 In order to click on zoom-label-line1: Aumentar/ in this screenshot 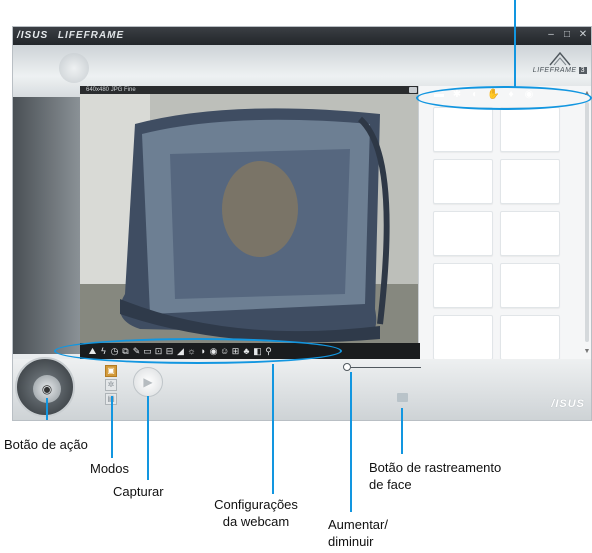, I will do `click(358, 524)`.